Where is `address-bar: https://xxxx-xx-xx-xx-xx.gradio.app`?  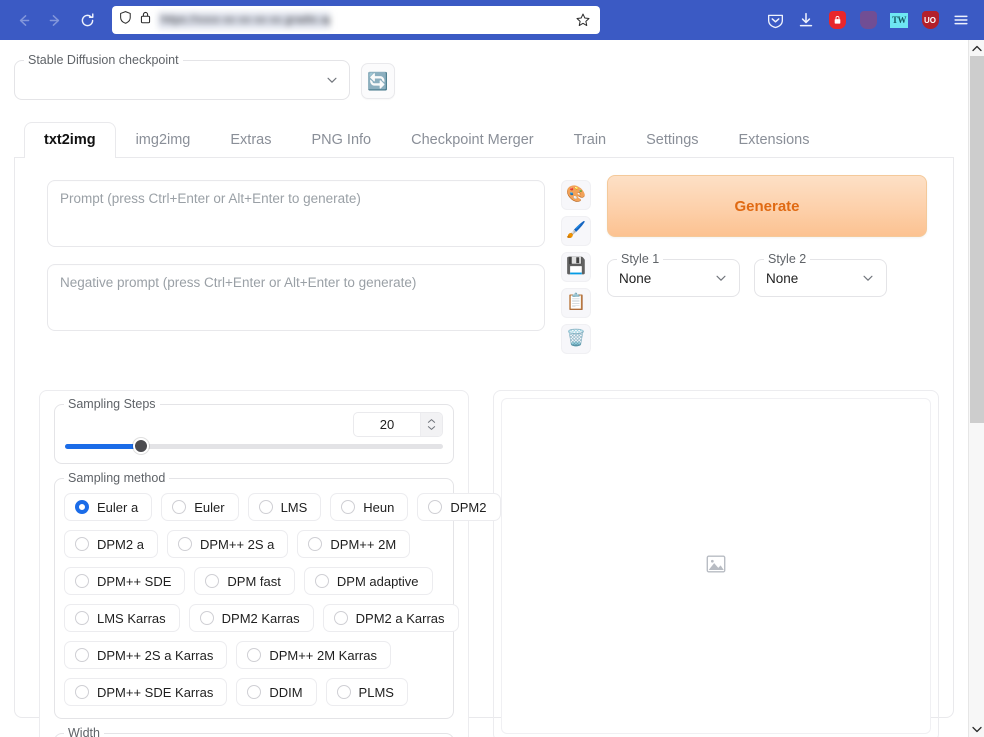 address-bar: https://xxxx-xx-xx-xx-xx.gradio.app is located at coordinates (356, 20).